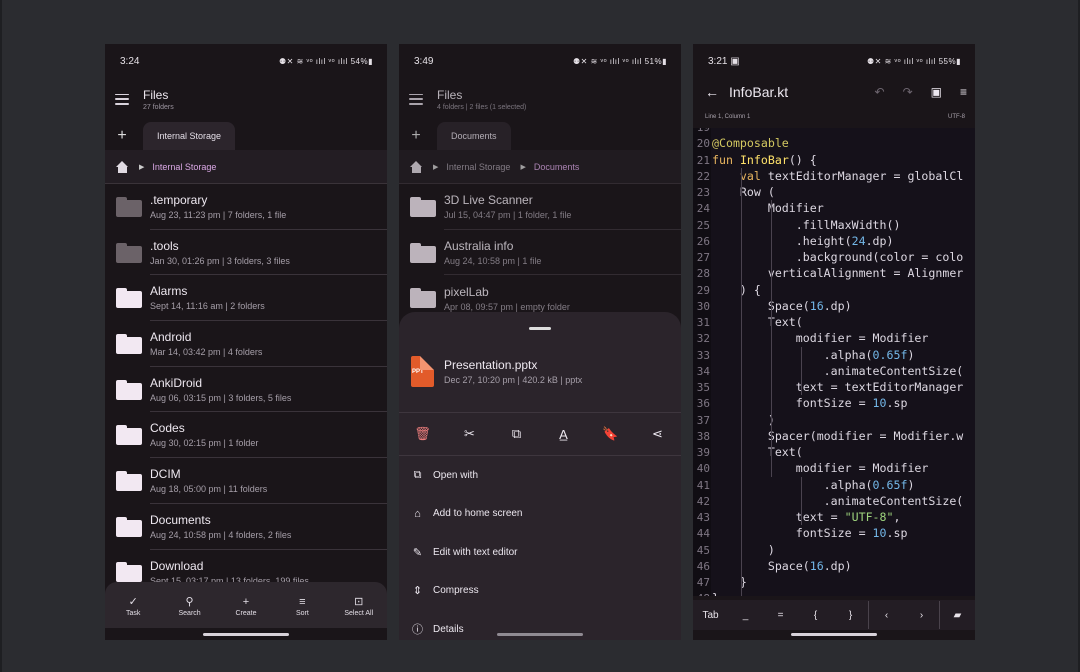  What do you see at coordinates (246, 99) in the screenshot?
I see `app-bar: Files 27 folders` at bounding box center [246, 99].